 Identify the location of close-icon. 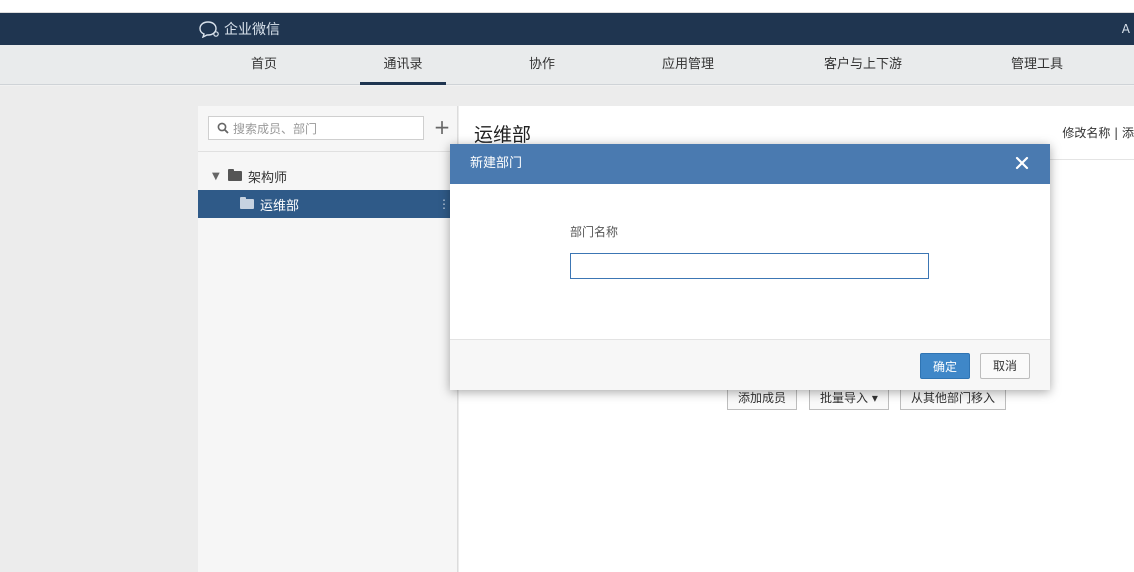
(1022, 163).